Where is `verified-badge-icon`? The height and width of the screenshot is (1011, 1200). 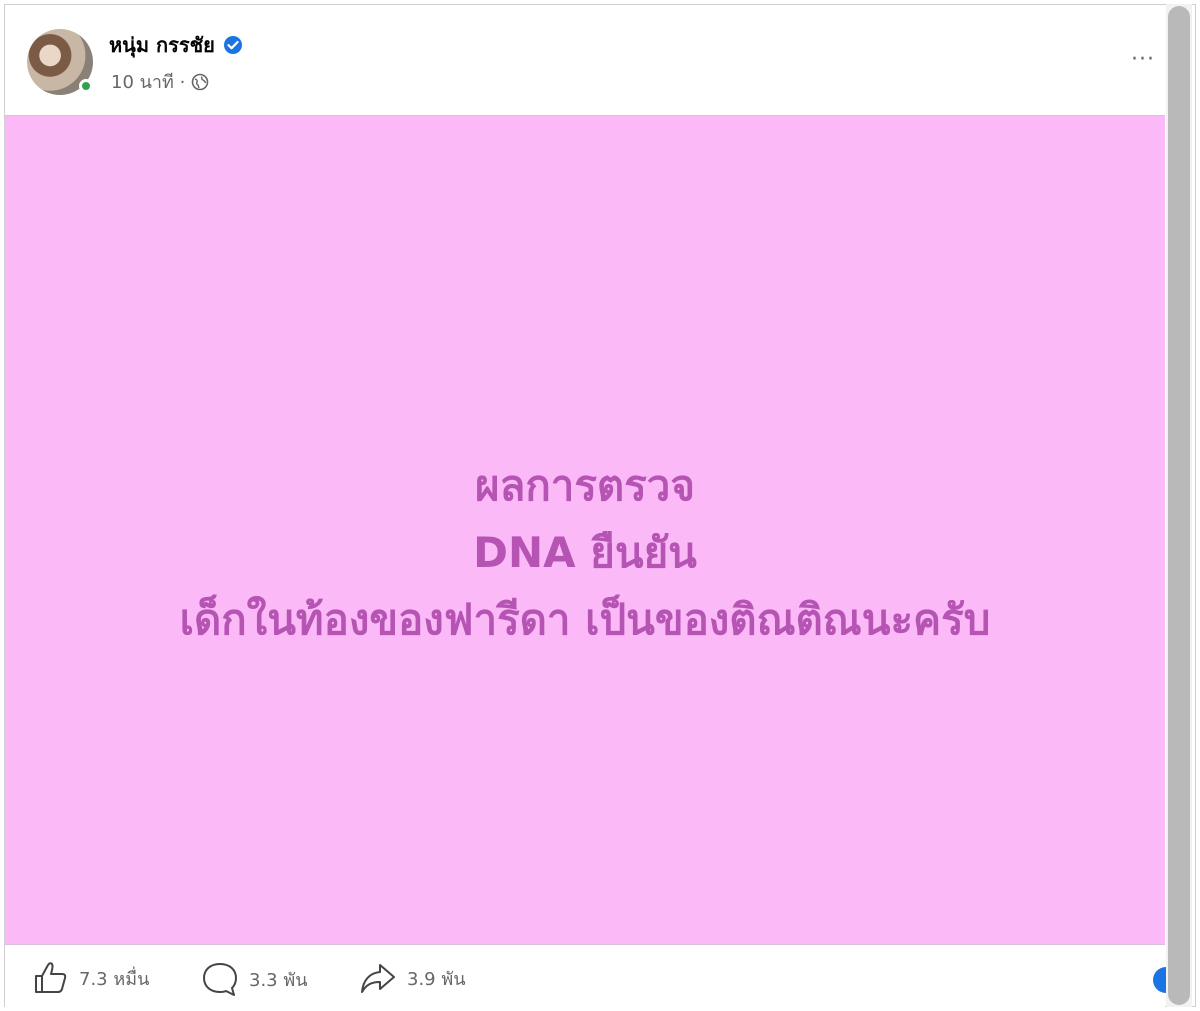
verified-badge-icon is located at coordinates (232, 45).